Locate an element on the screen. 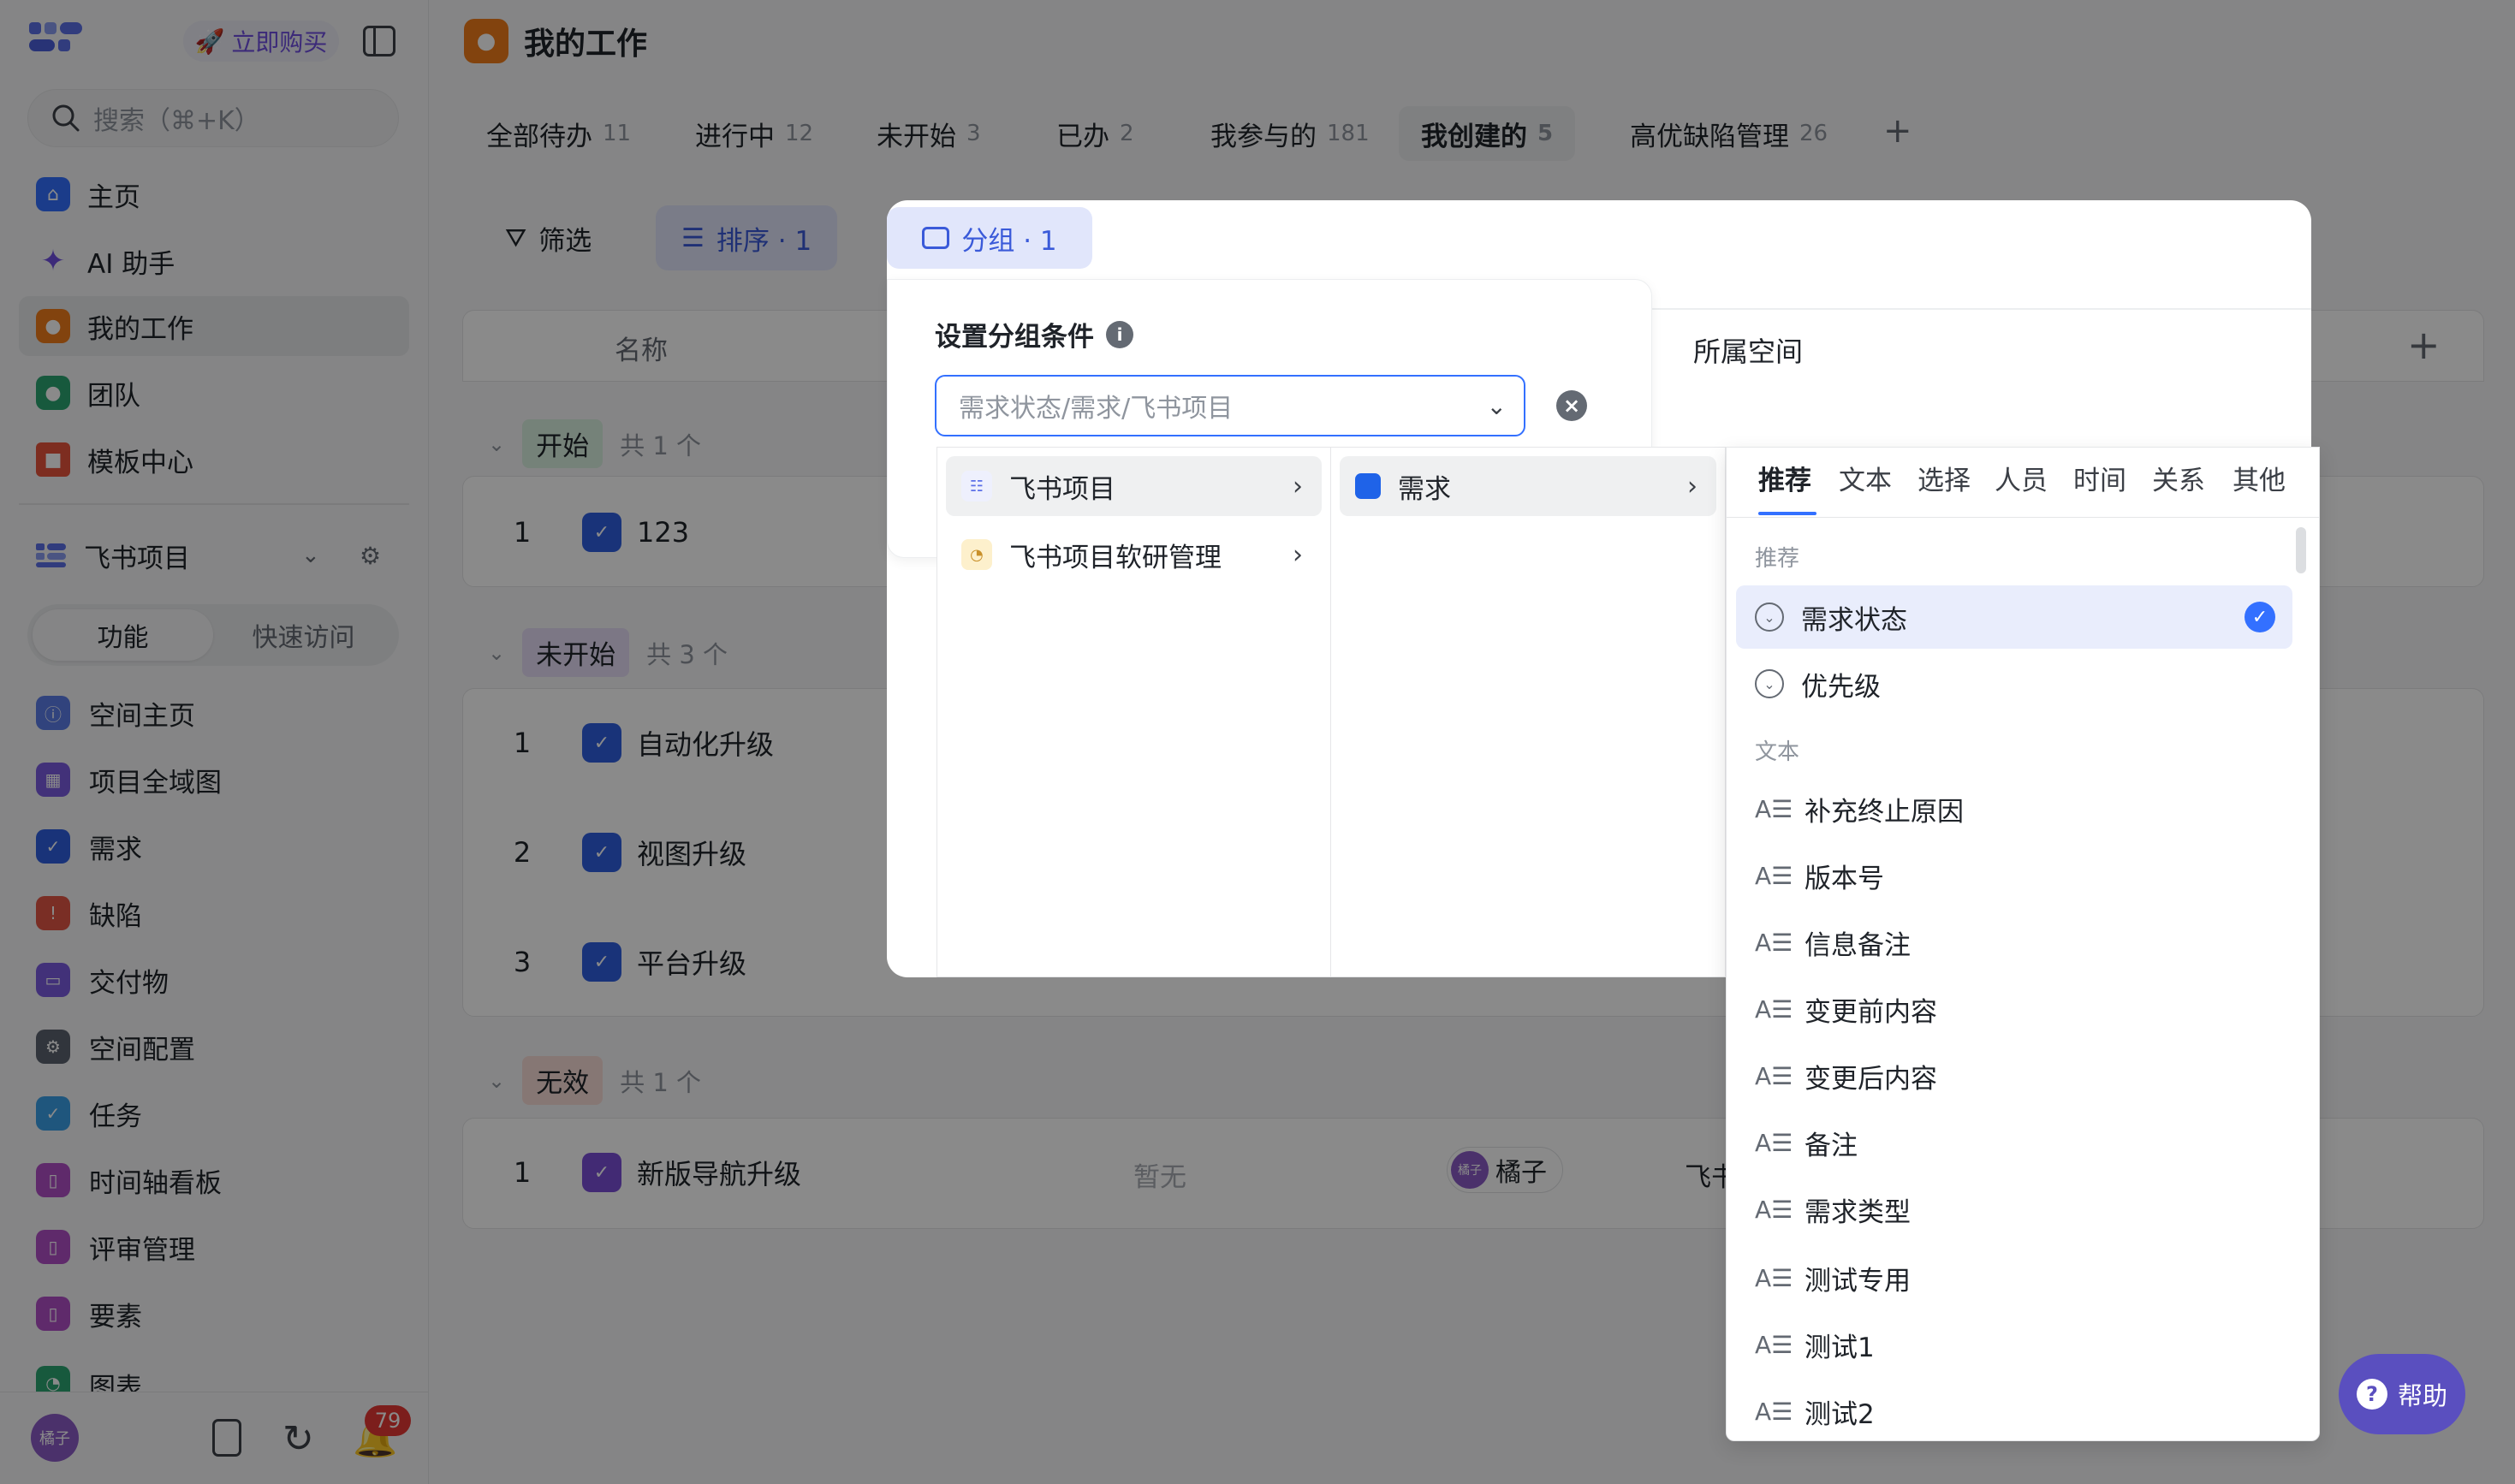 This screenshot has height=1484, width=2515. field-option: A☰ 测试1 is located at coordinates (2014, 1345).